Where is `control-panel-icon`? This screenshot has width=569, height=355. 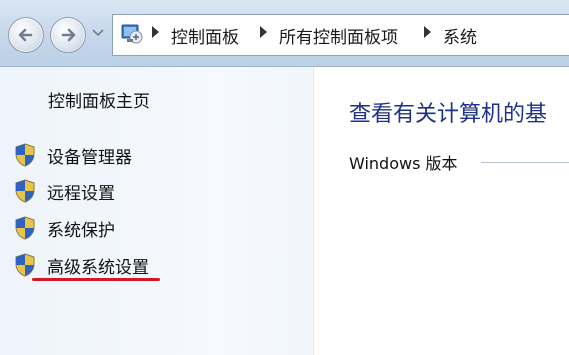 control-panel-icon is located at coordinates (132, 34).